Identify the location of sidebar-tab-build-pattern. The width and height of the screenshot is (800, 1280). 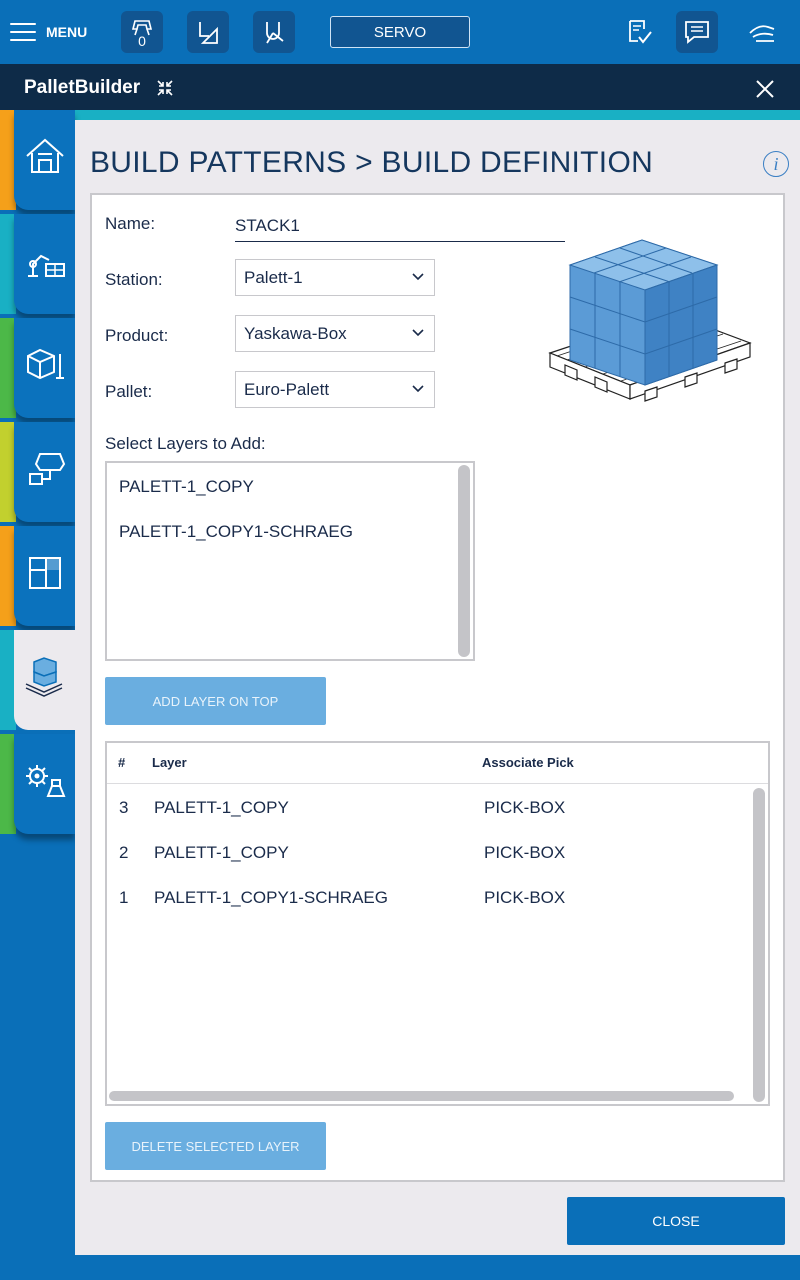
(37, 680).